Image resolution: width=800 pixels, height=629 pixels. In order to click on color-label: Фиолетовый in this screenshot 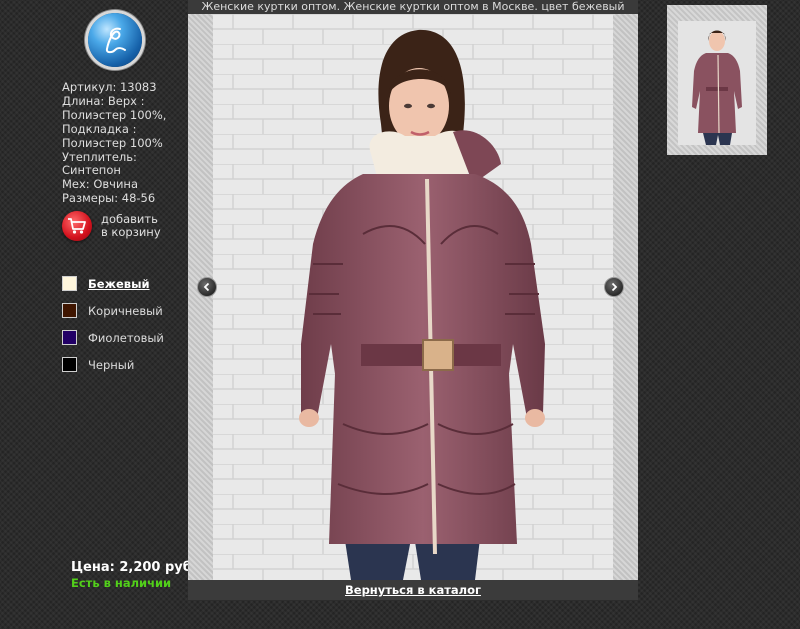, I will do `click(126, 337)`.